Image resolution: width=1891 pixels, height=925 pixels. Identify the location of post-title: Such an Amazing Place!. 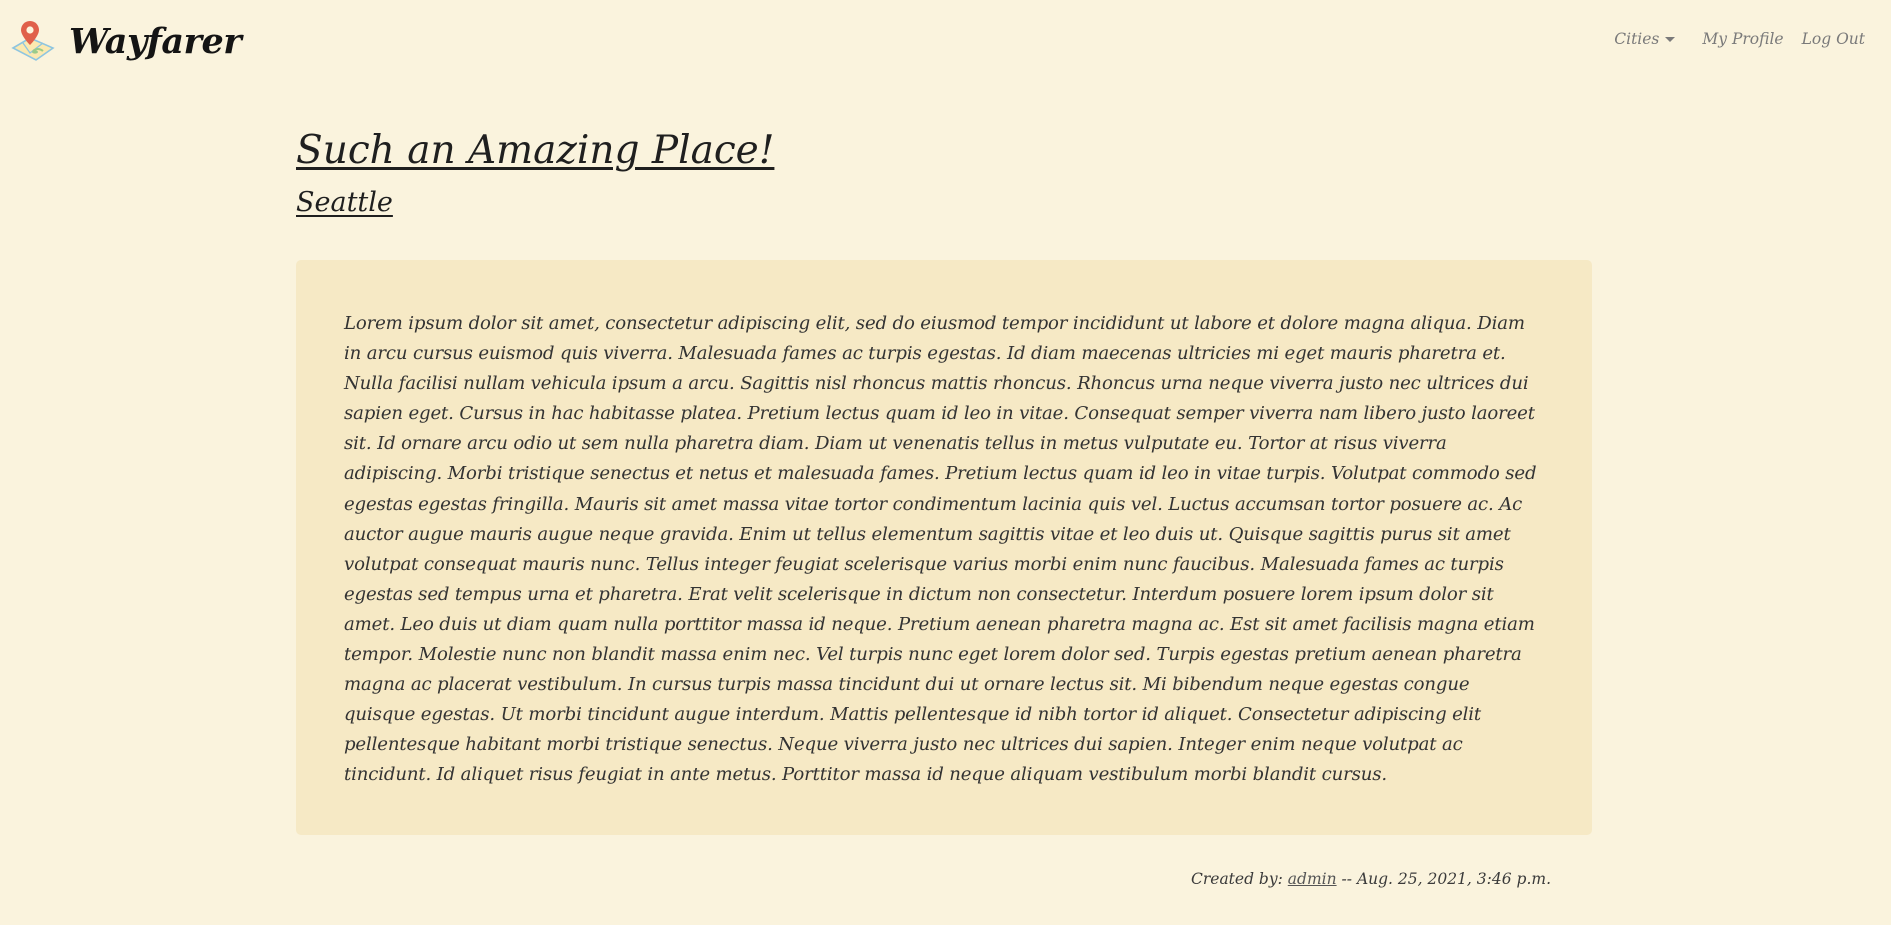
(535, 150).